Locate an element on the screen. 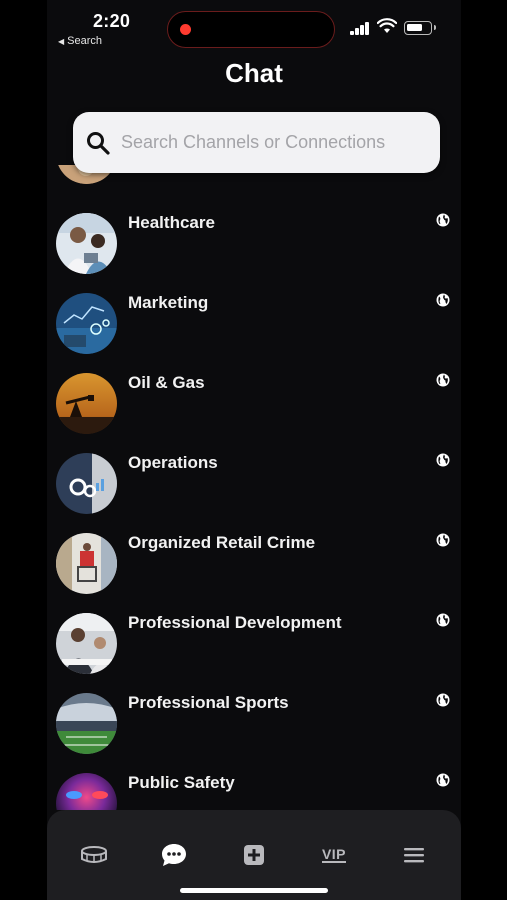 The image size is (507, 900). channel-name: Healthcare is located at coordinates (171, 222).